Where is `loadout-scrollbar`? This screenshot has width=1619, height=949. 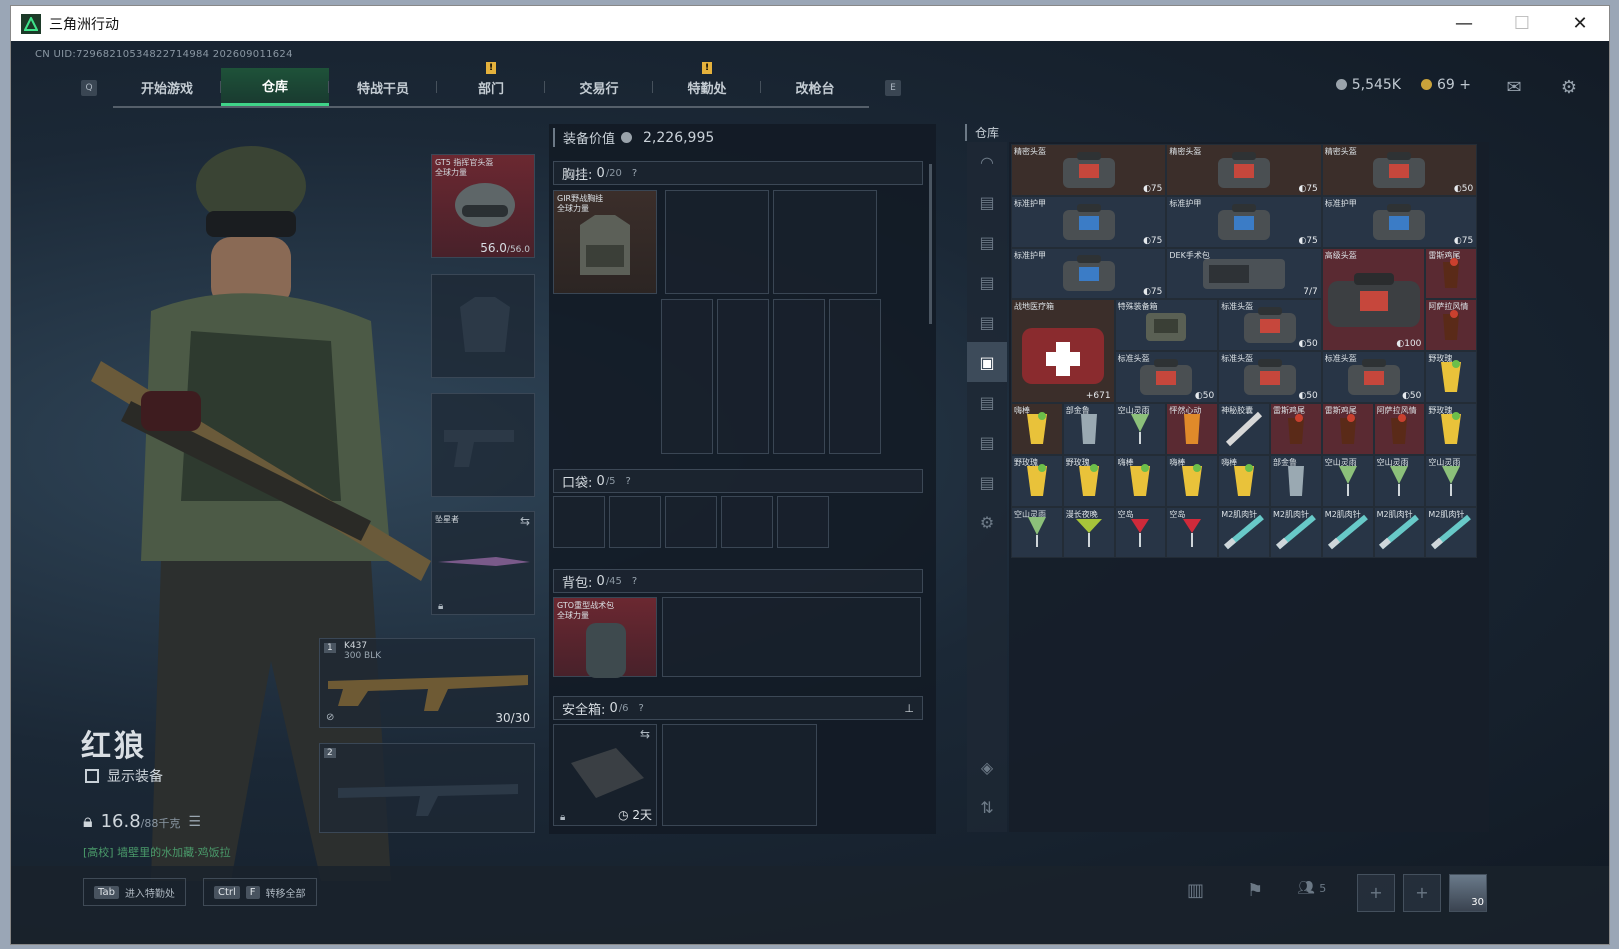 loadout-scrollbar is located at coordinates (930, 244).